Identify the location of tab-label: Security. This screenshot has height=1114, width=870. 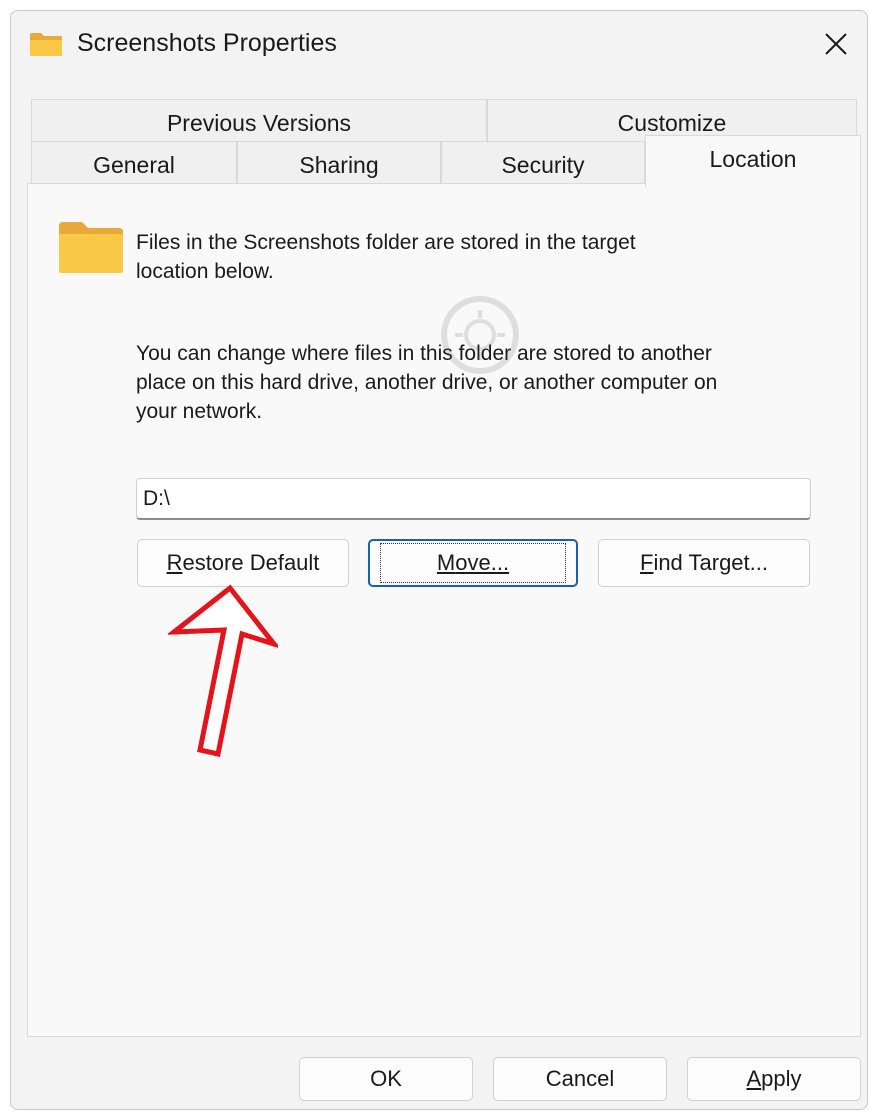
(543, 165).